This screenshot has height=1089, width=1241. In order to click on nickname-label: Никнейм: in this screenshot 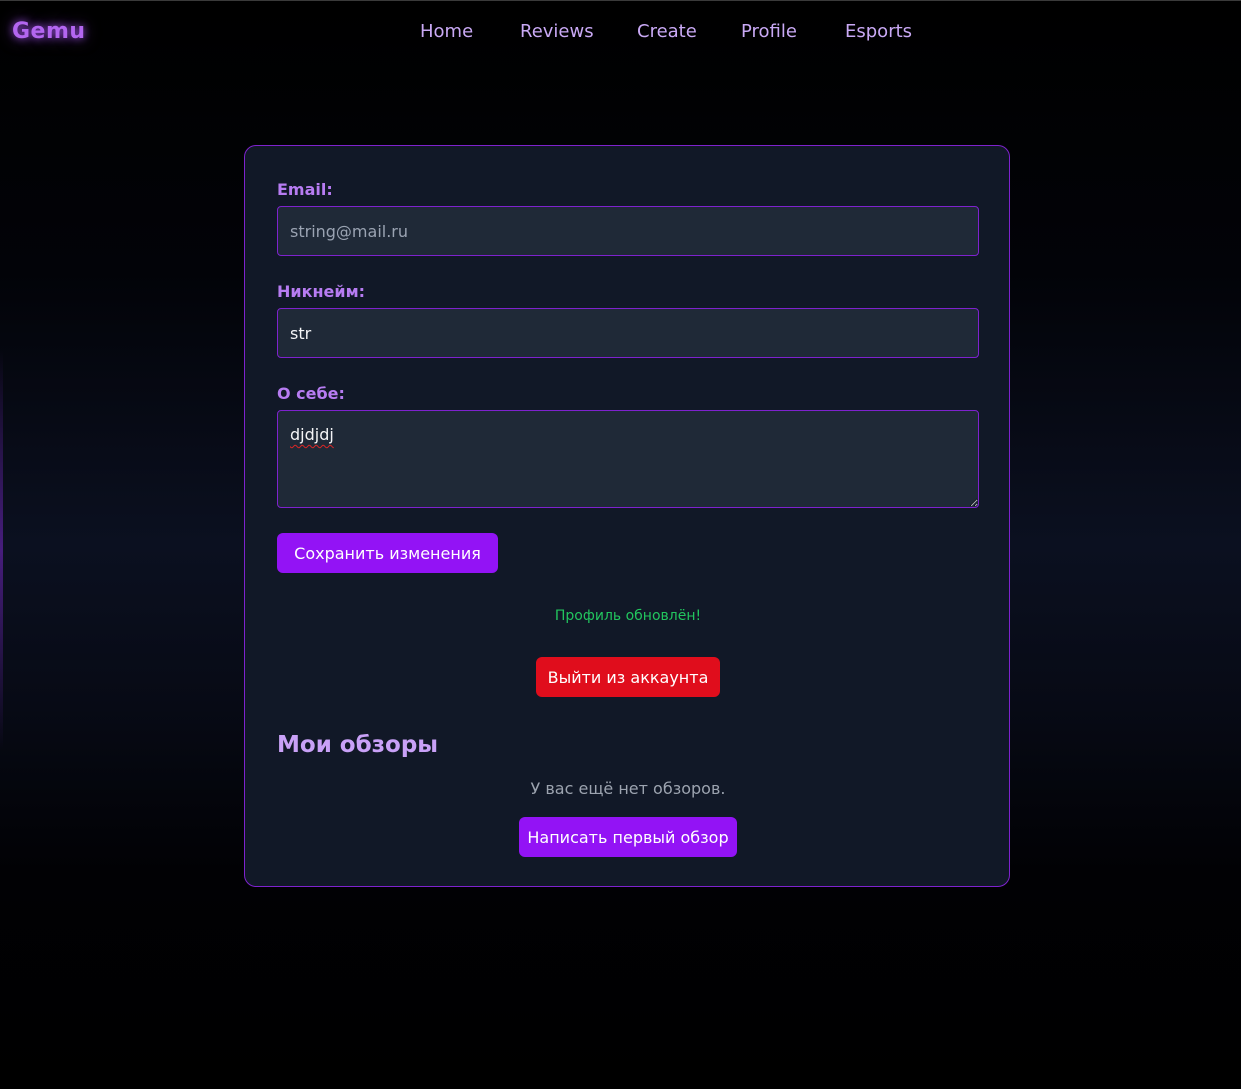, I will do `click(321, 291)`.